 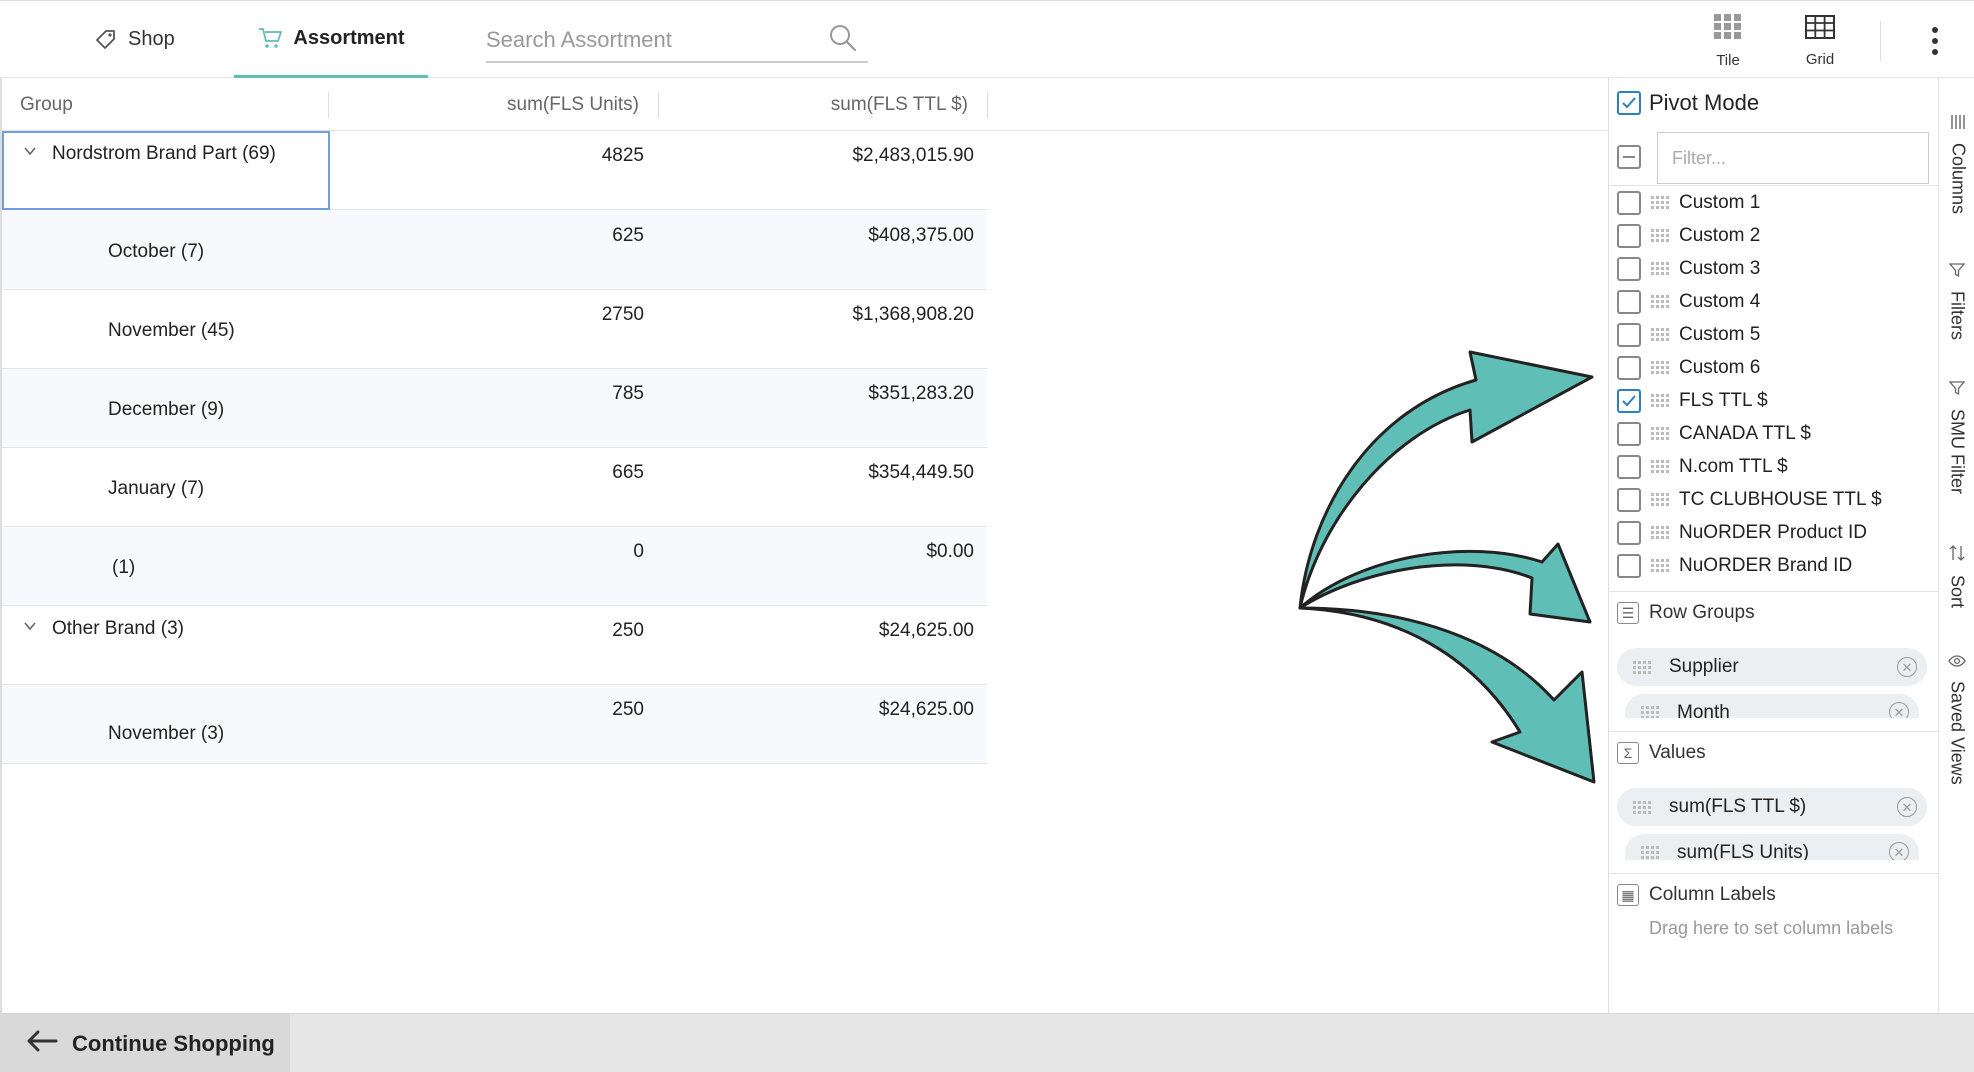 What do you see at coordinates (1780, 499) in the screenshot?
I see `column-item-label: TC CLUBHOUSE TTL $` at bounding box center [1780, 499].